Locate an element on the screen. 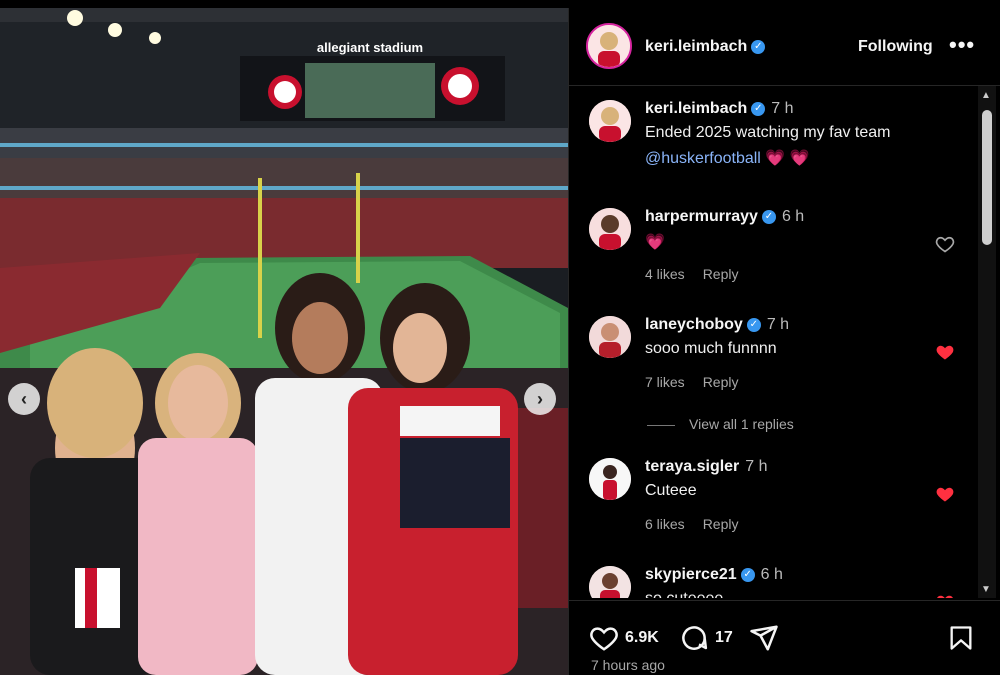 The width and height of the screenshot is (1000, 675). author-avatar is located at coordinates (609, 46).